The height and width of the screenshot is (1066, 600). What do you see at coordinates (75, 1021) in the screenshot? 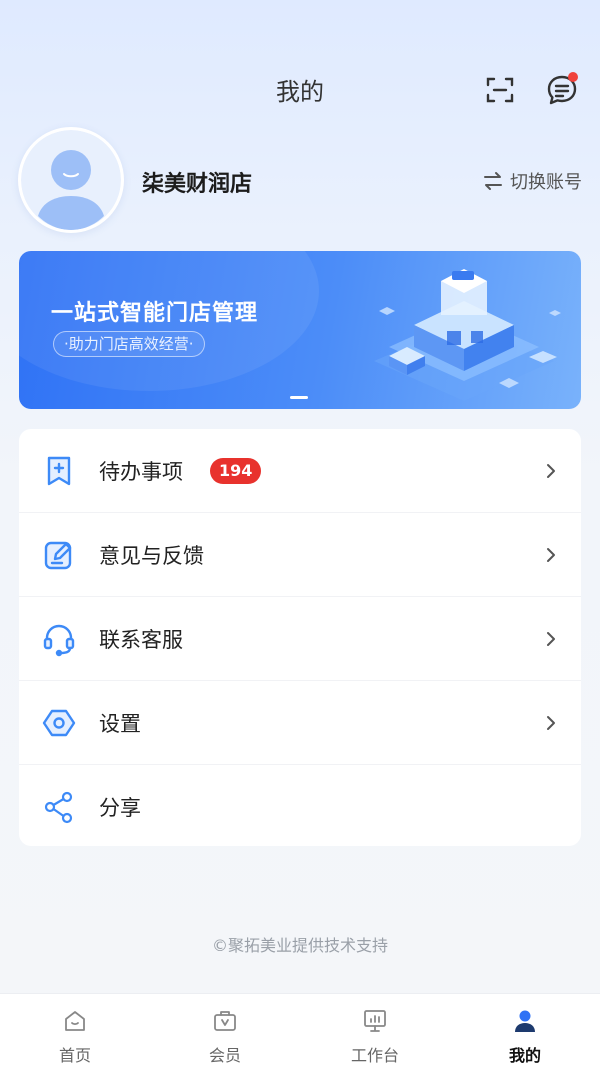
I see `home-icon` at bounding box center [75, 1021].